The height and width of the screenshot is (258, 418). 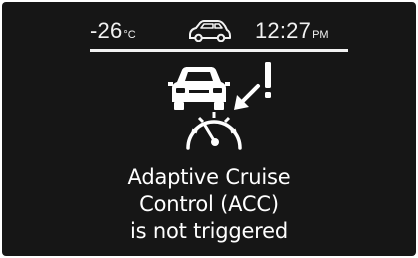 What do you see at coordinates (210, 31) in the screenshot?
I see `car-side-icon` at bounding box center [210, 31].